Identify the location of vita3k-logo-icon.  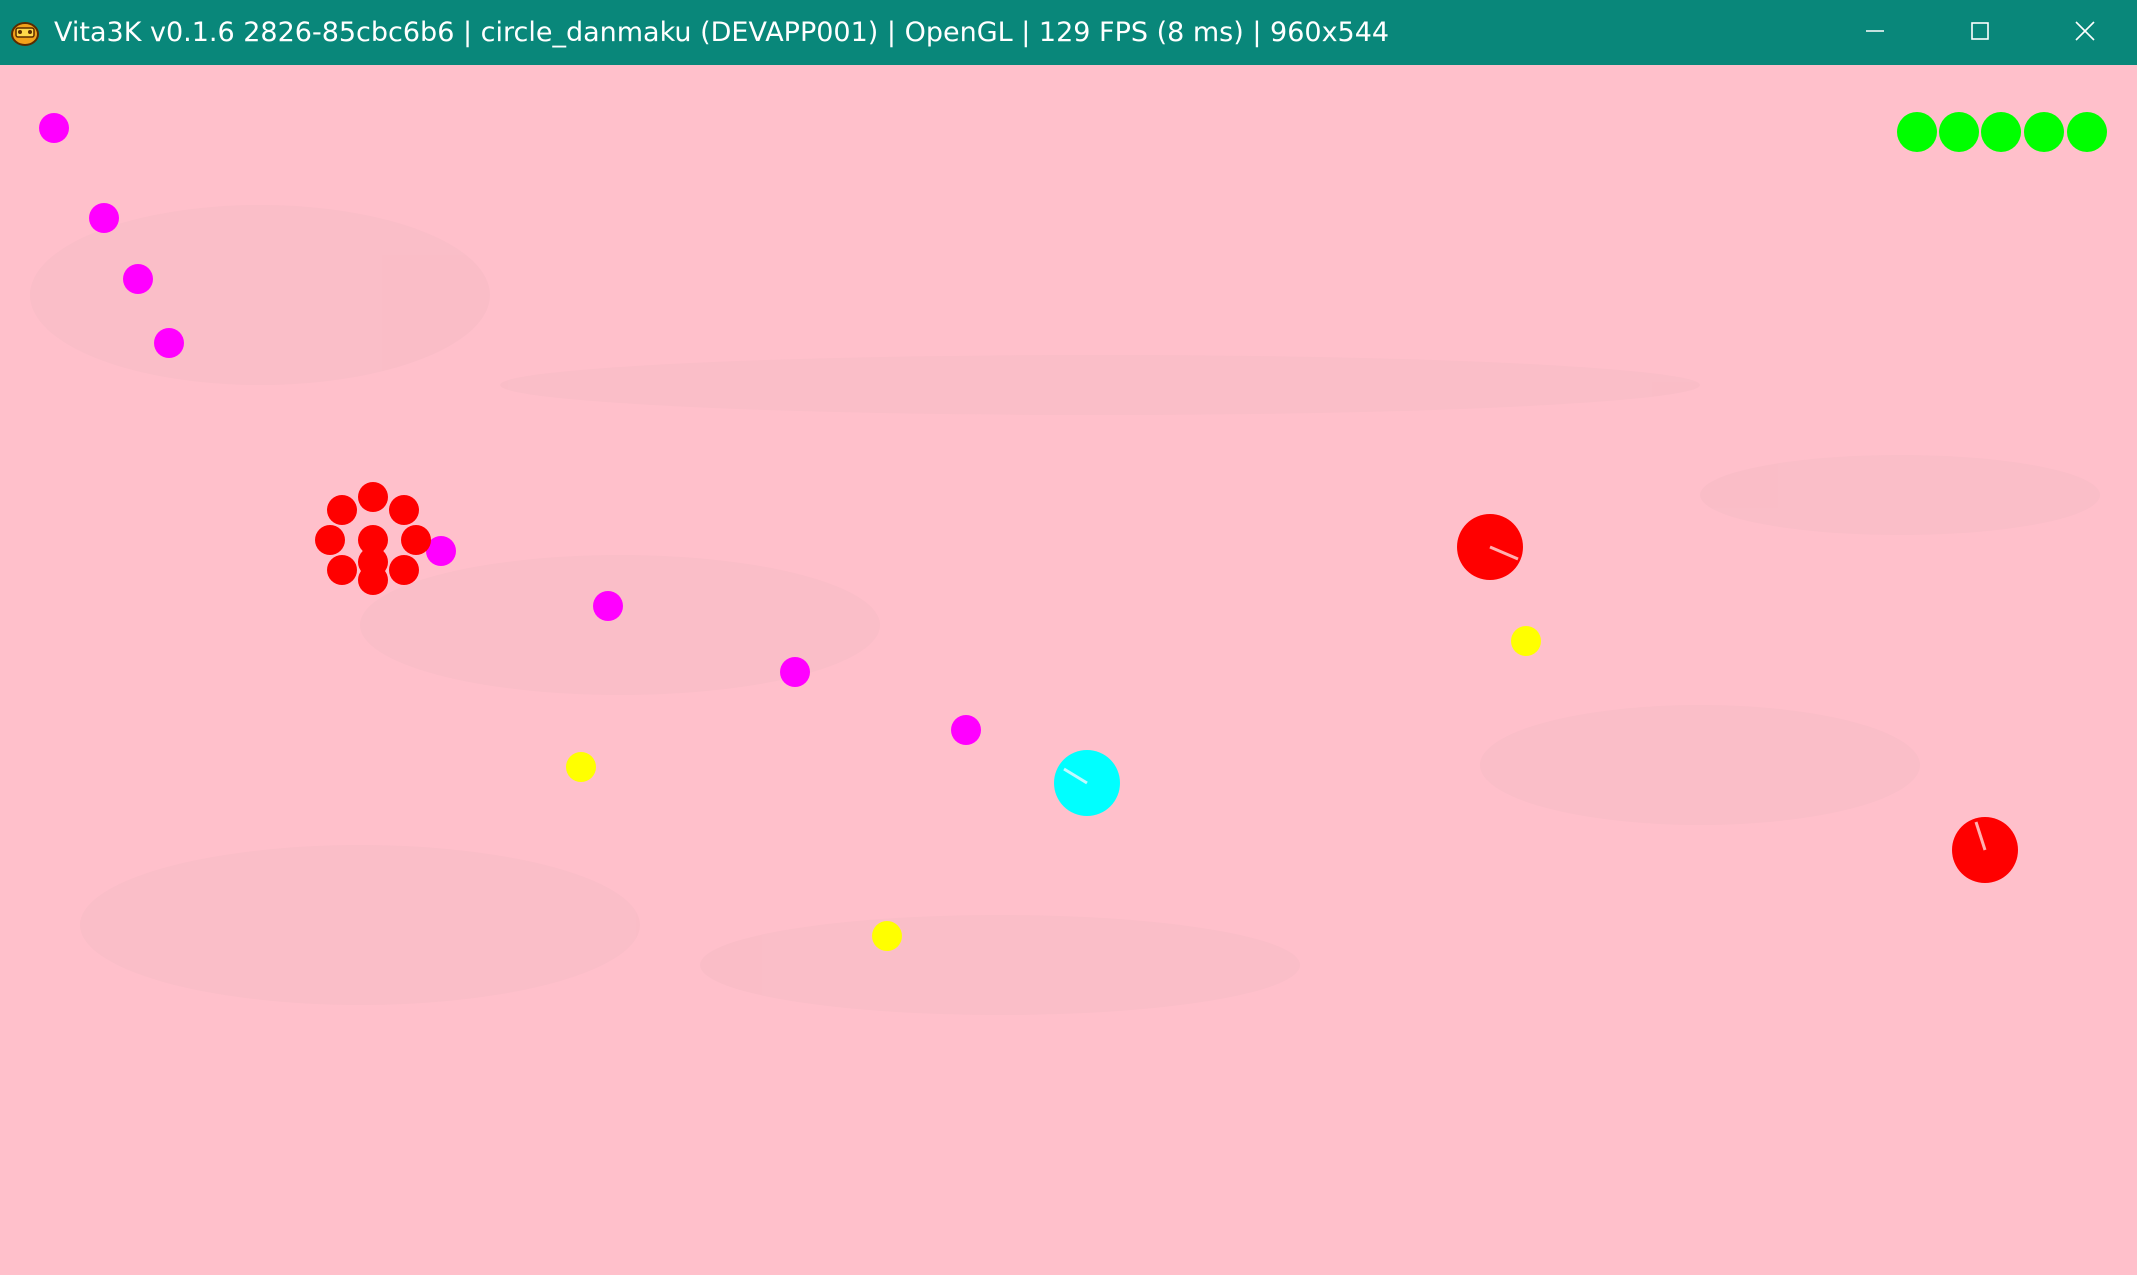
(25, 33).